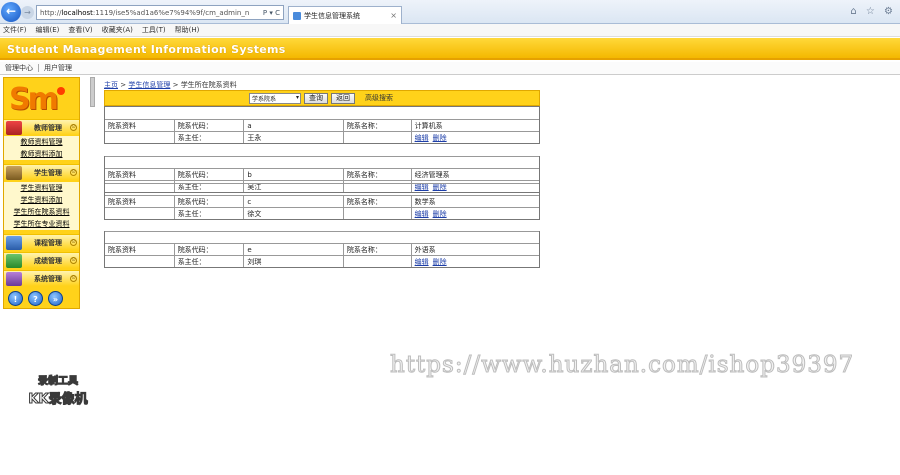 The width and height of the screenshot is (900, 475). Describe the element at coordinates (38, 68) in the screenshot. I see `toolbar-divider` at that location.